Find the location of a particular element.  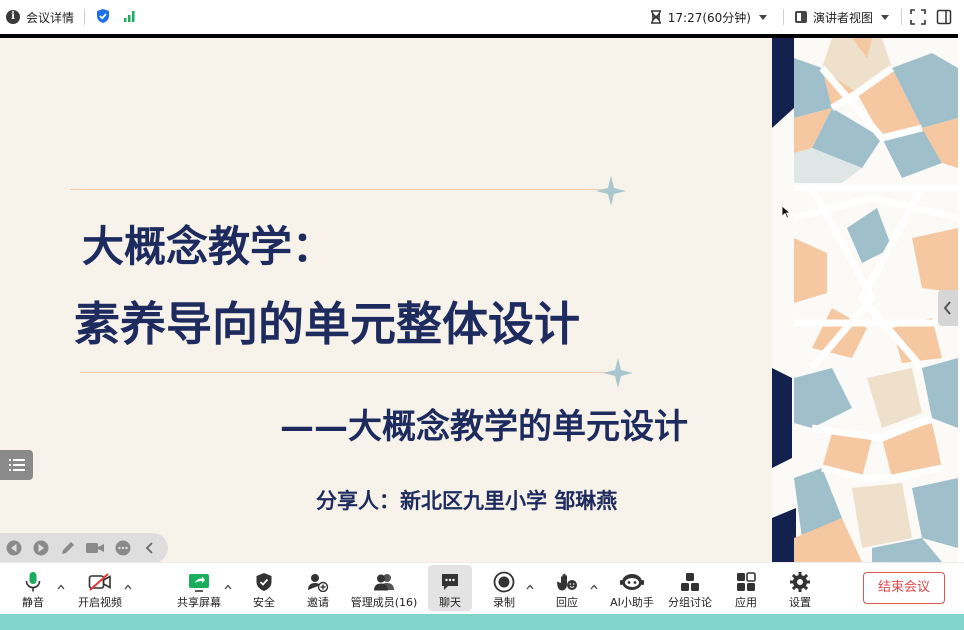

layout-icon is located at coordinates (800, 17).